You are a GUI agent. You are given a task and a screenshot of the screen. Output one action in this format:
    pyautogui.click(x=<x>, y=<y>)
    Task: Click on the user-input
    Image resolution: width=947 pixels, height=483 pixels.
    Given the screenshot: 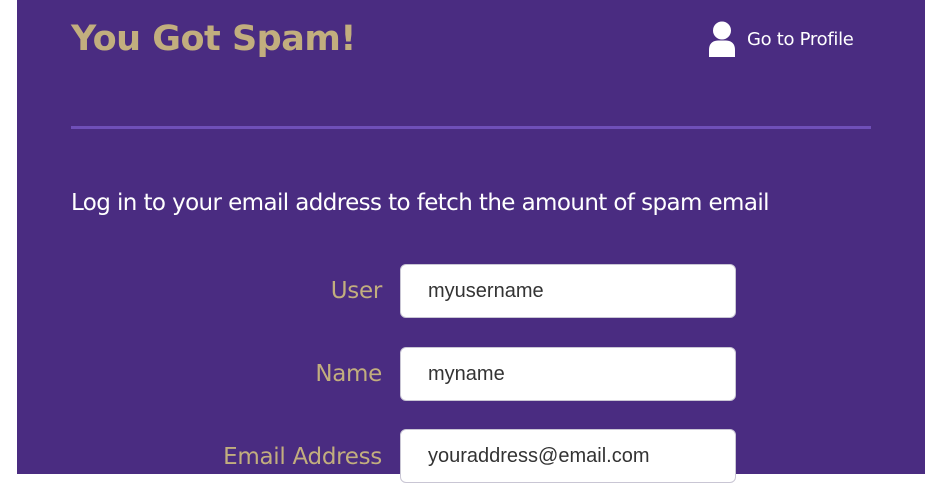 What is the action you would take?
    pyautogui.click(x=568, y=291)
    